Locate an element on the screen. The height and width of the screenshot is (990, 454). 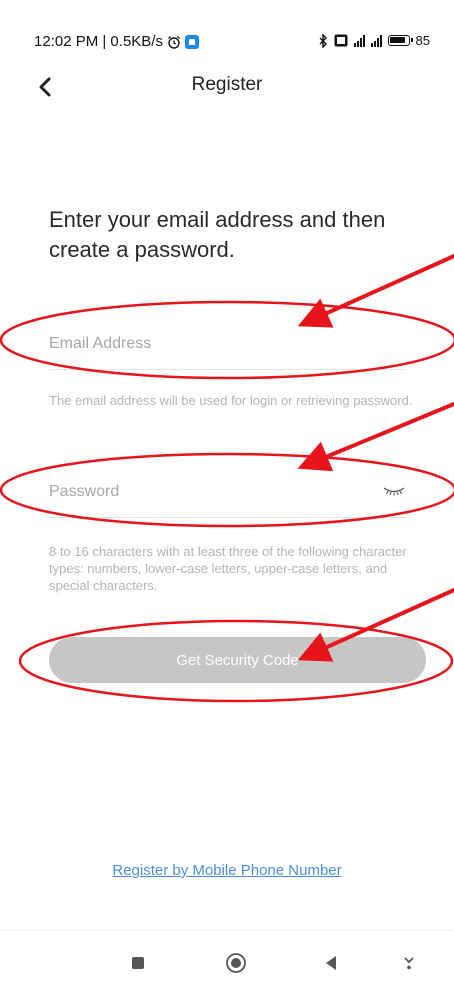
volte-icon is located at coordinates (341, 40).